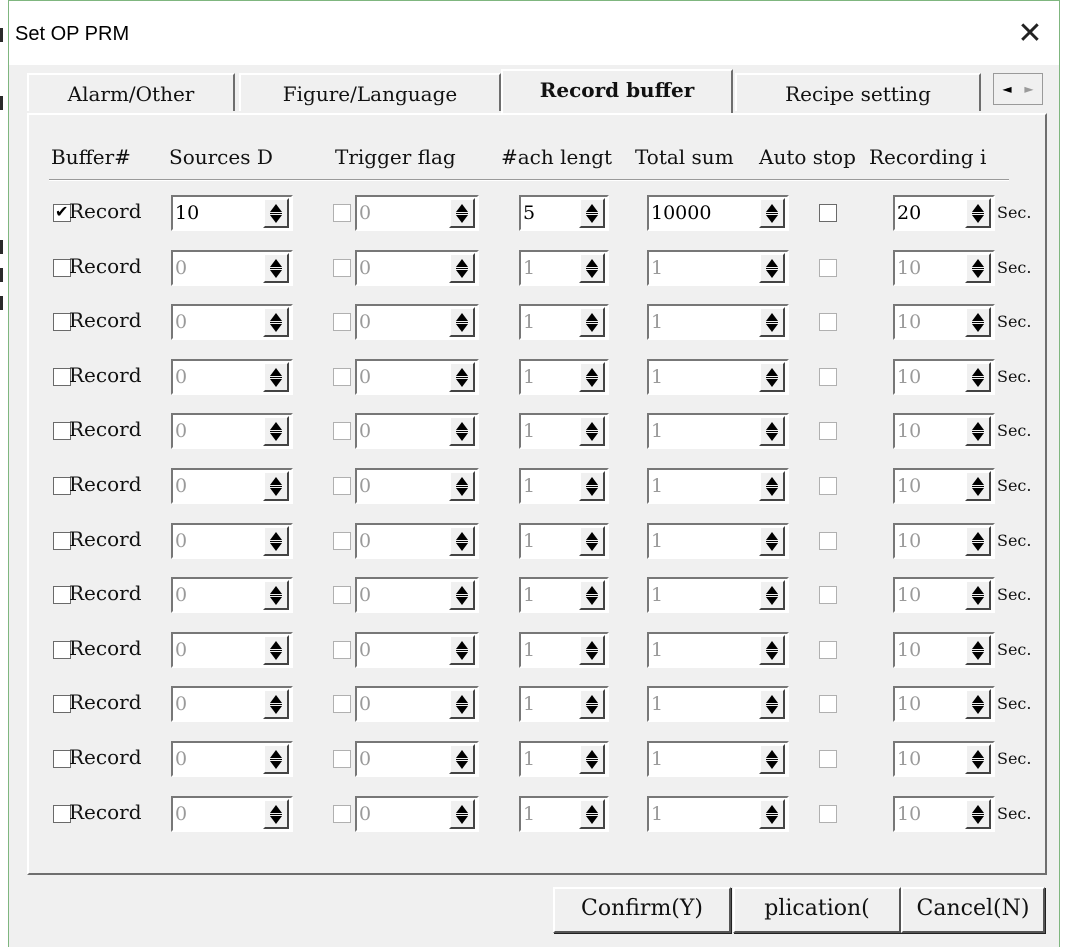 This screenshot has width=1068, height=947. I want to click on sources-spinner: 10, so click(232, 213).